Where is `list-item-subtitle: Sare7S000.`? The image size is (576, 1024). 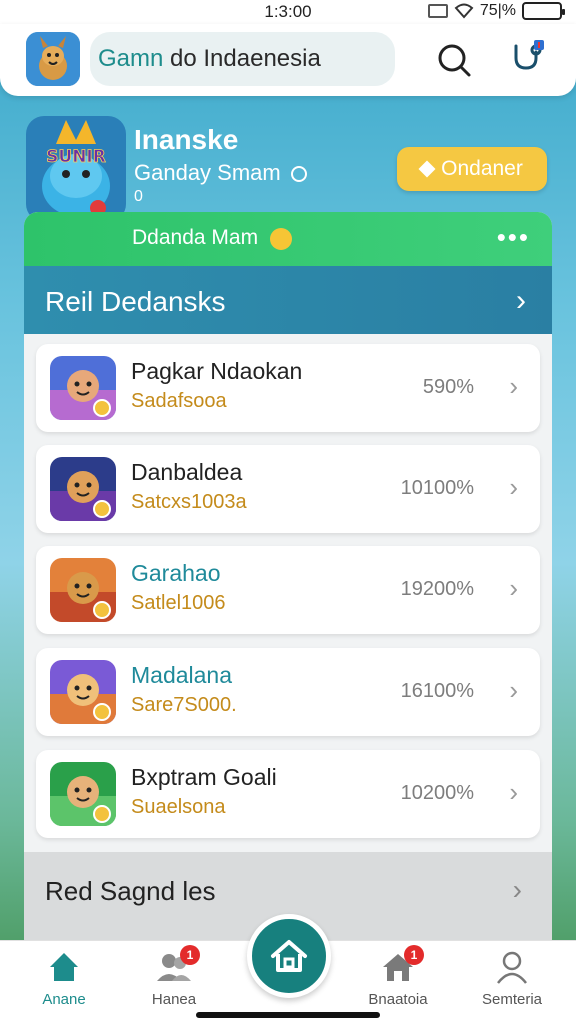 list-item-subtitle: Sare7S000. is located at coordinates (184, 705).